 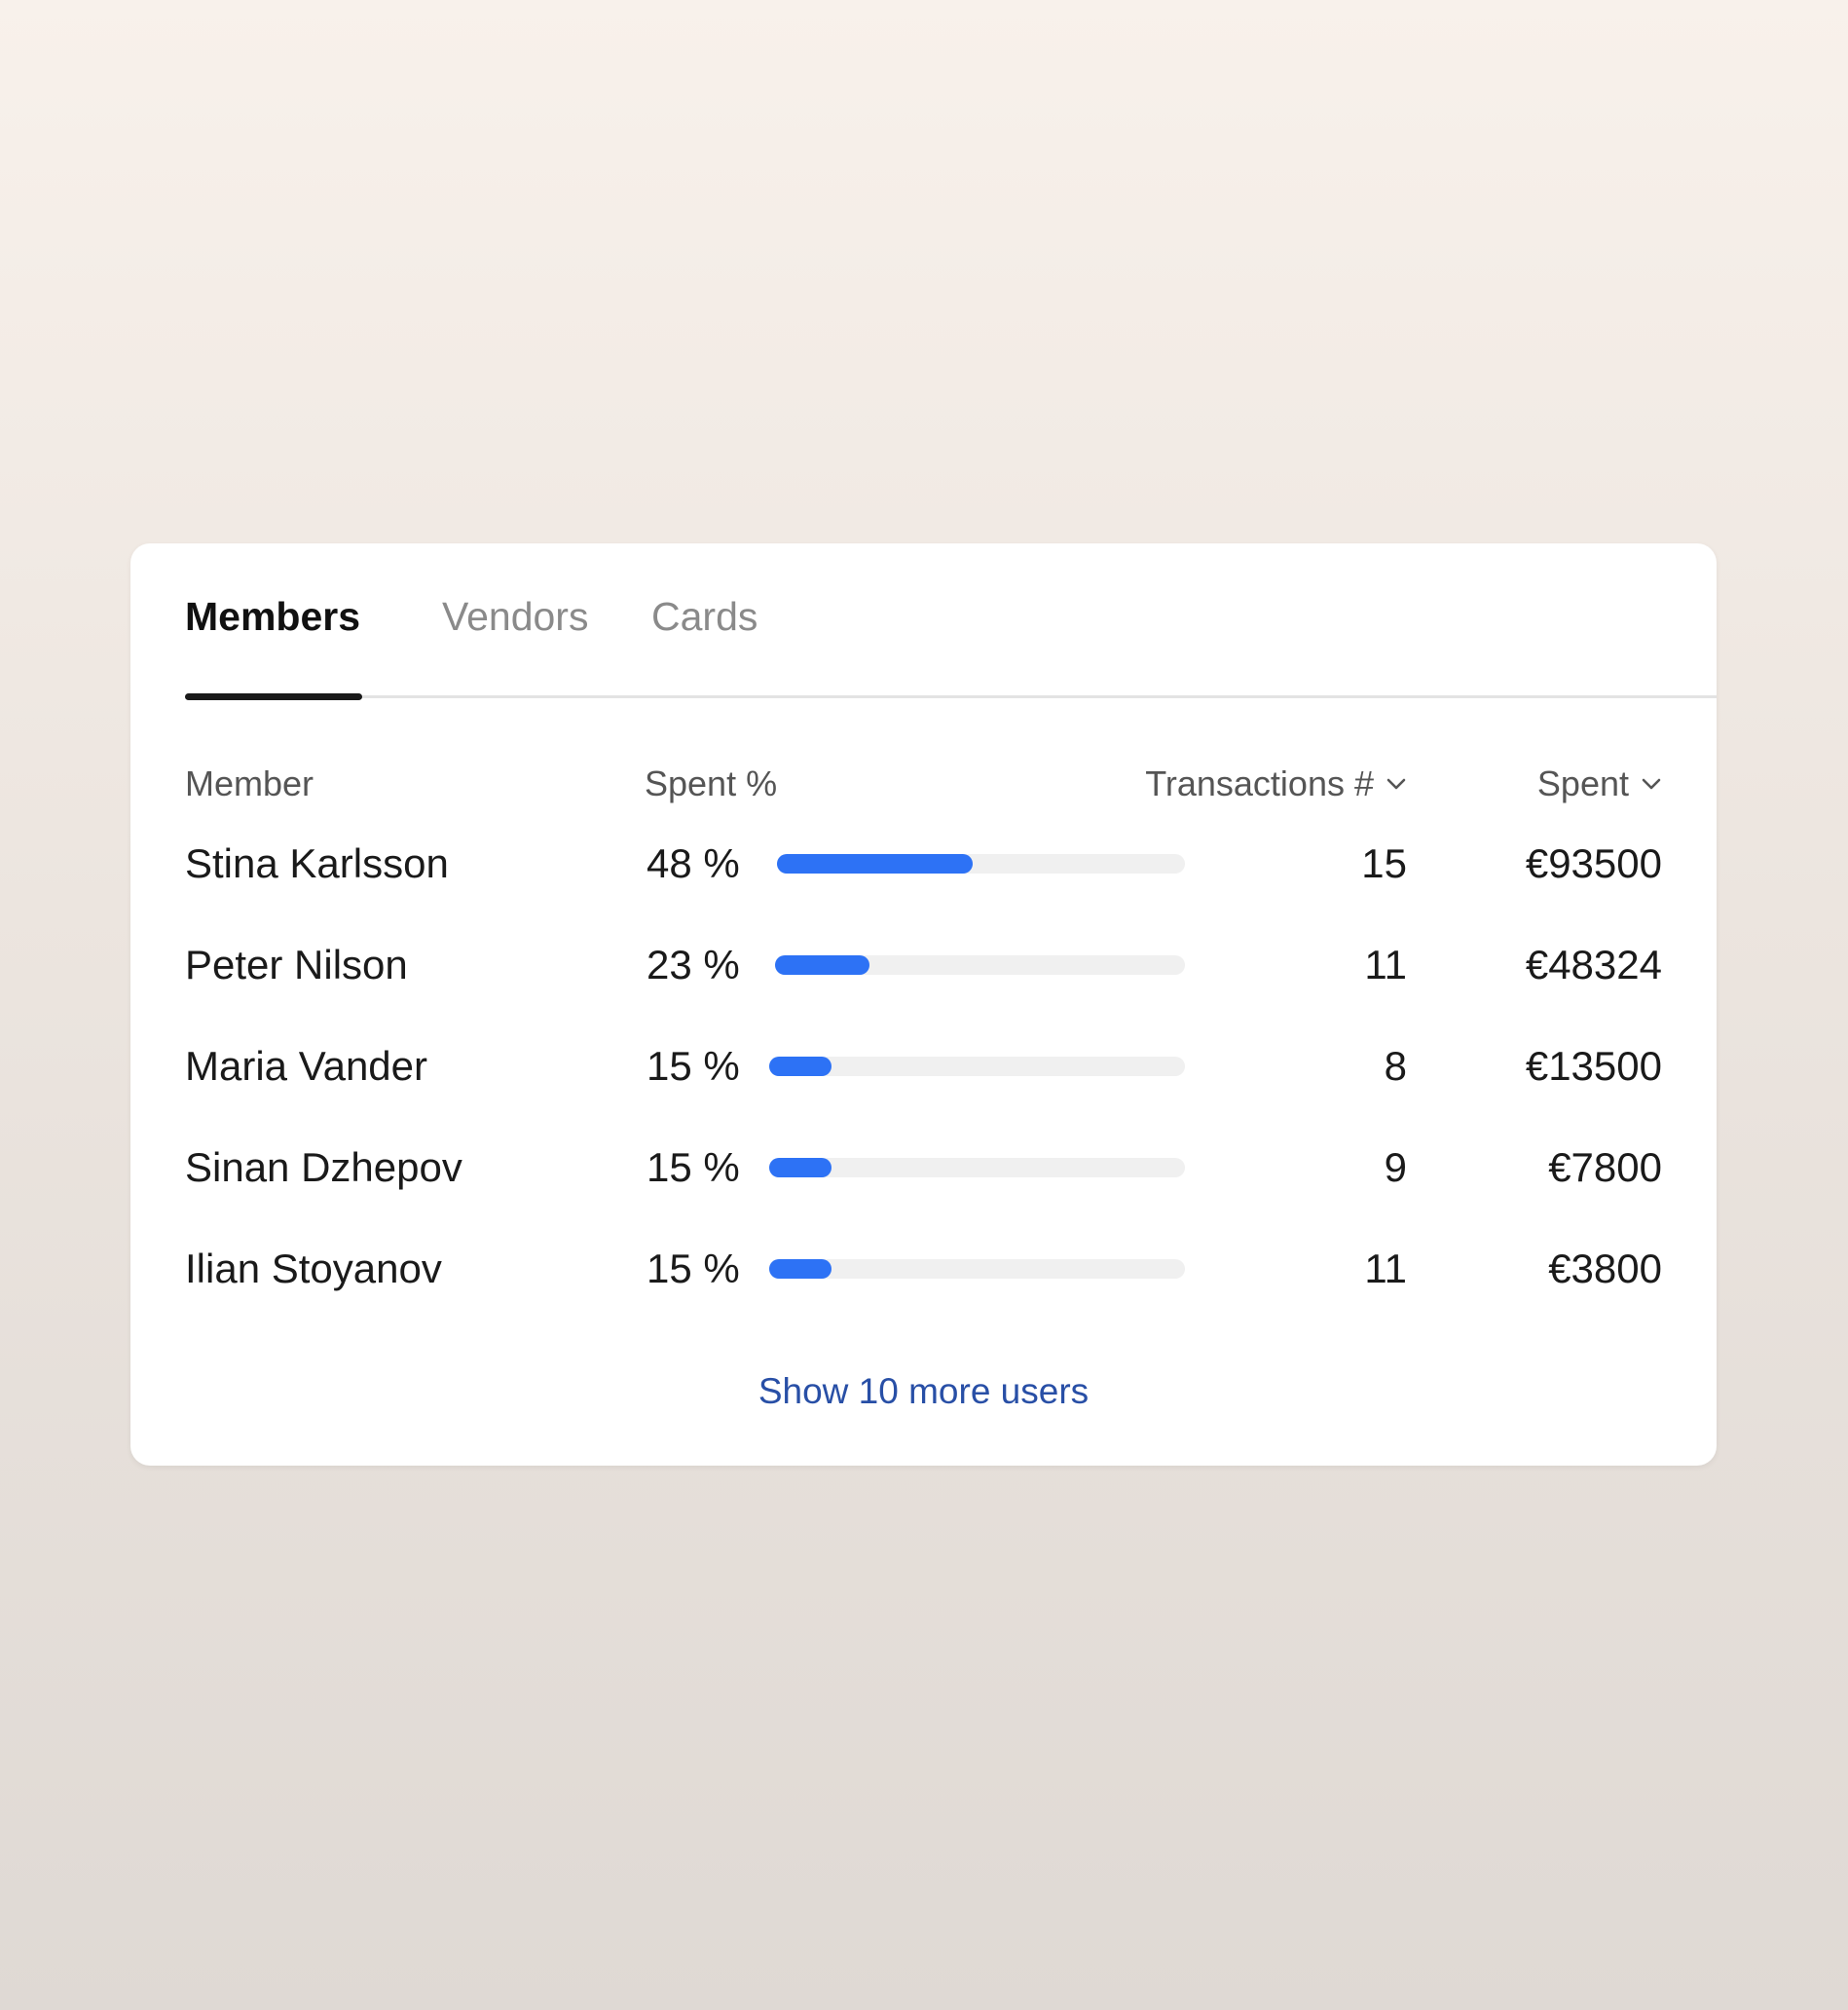 What do you see at coordinates (1395, 1066) in the screenshot?
I see `transaction-count: 8` at bounding box center [1395, 1066].